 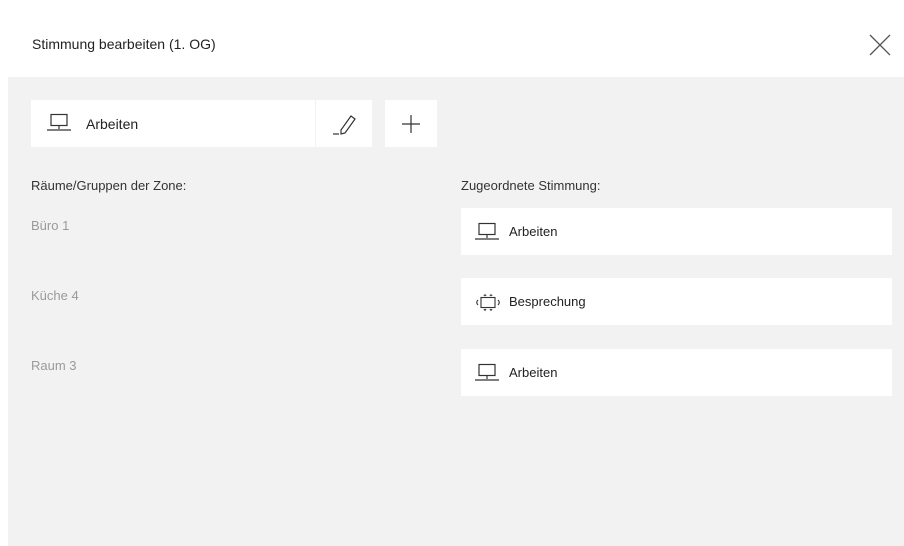 What do you see at coordinates (676, 301) in the screenshot?
I see `assigned-mood-select: Besprechung` at bounding box center [676, 301].